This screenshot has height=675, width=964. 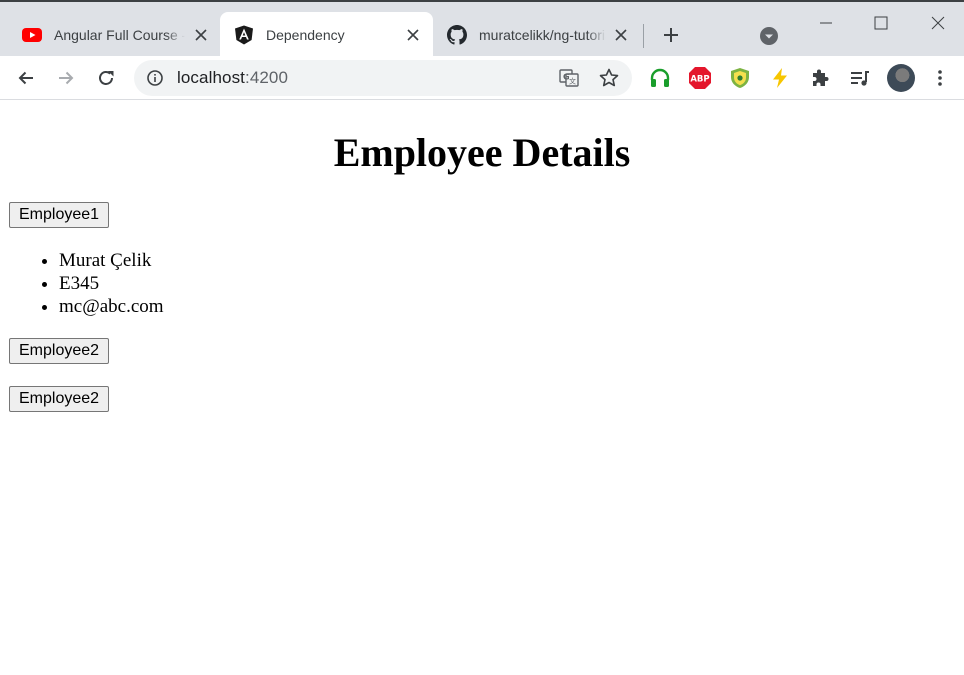 I want to click on tab-title: muratcelikk/ng-tutoria, so click(x=542, y=35).